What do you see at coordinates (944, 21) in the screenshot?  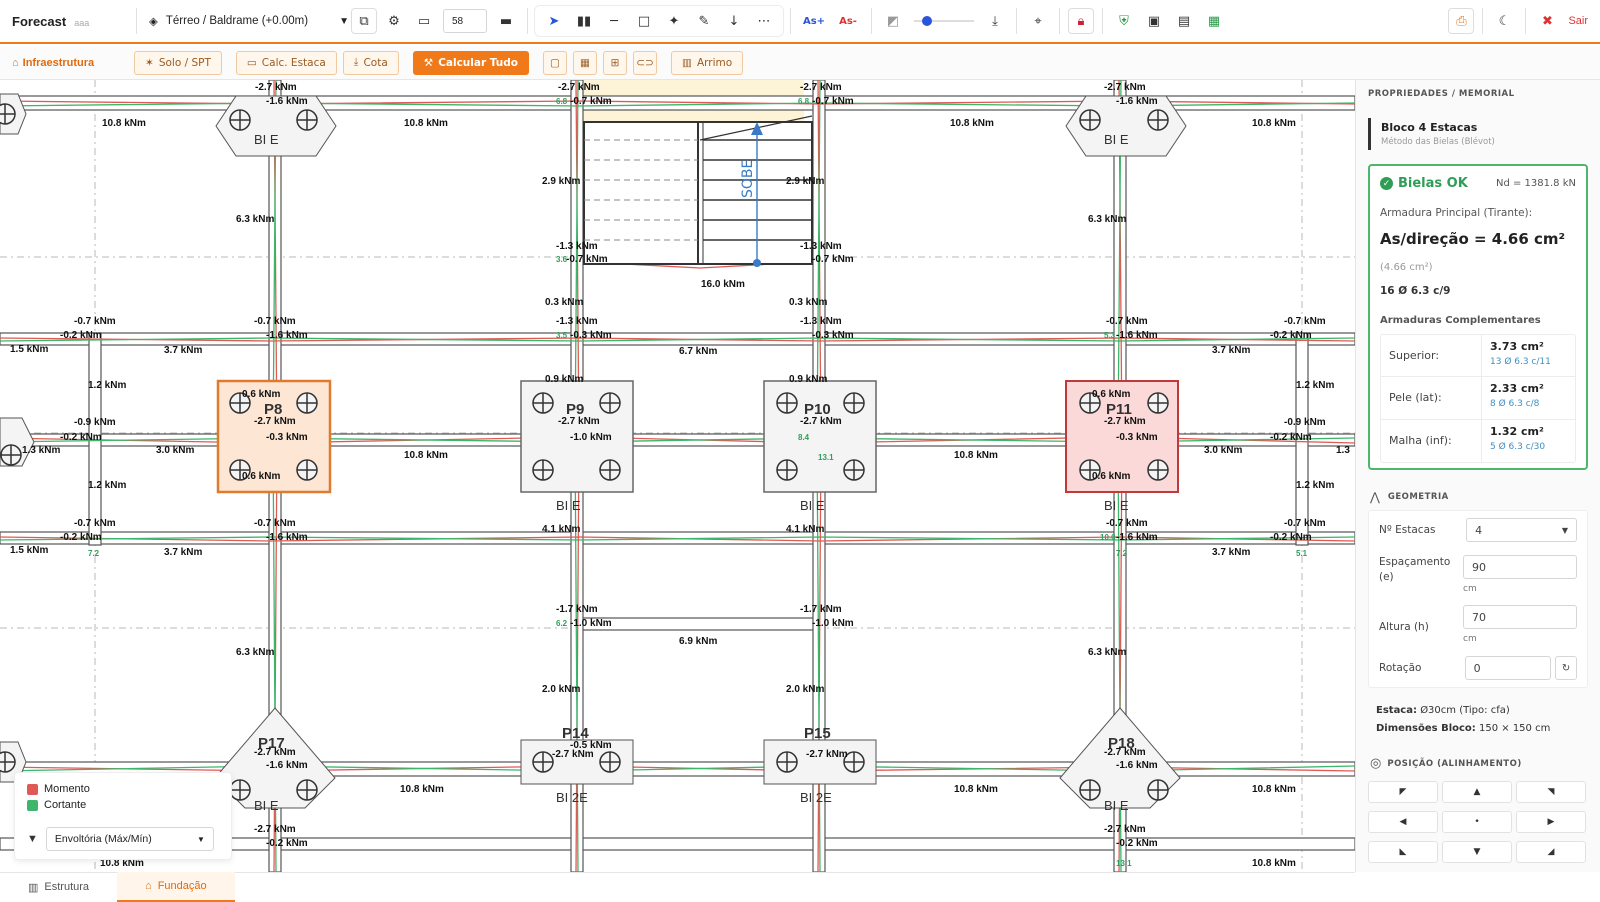 I see `scale-slider` at bounding box center [944, 21].